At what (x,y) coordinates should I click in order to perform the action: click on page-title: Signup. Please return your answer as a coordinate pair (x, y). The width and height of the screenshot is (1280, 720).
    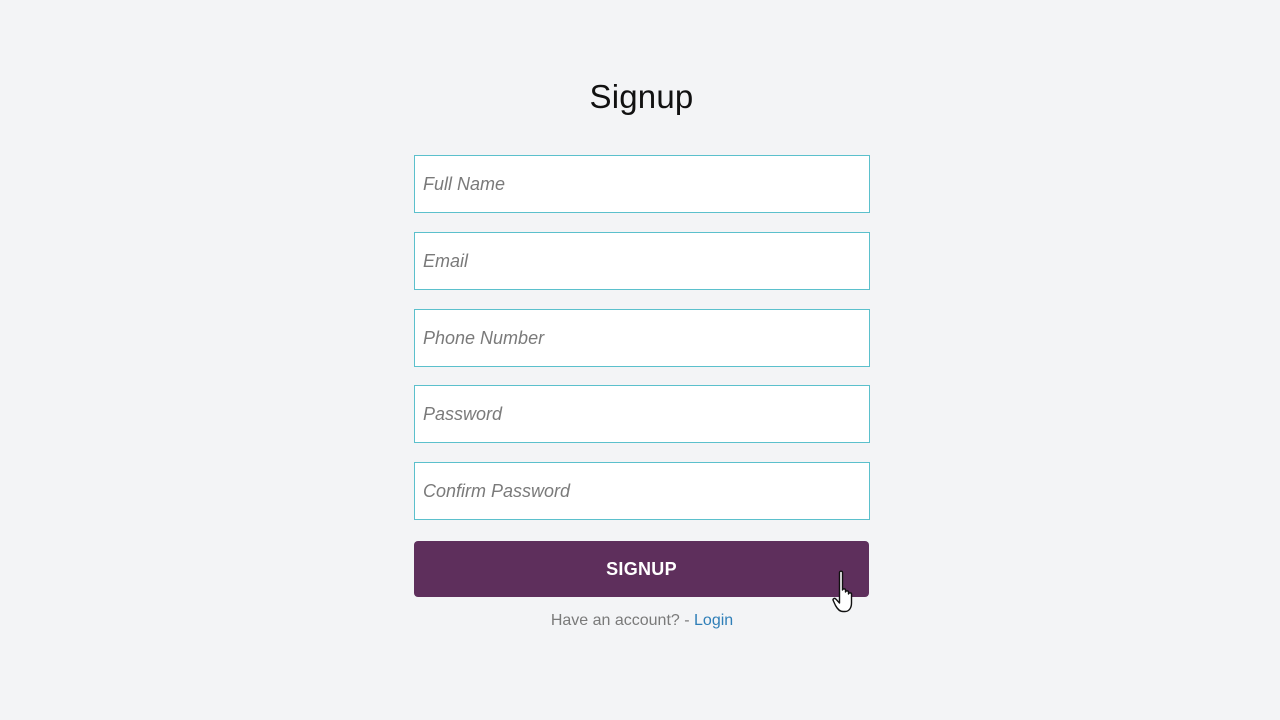
    Looking at the image, I should click on (641, 96).